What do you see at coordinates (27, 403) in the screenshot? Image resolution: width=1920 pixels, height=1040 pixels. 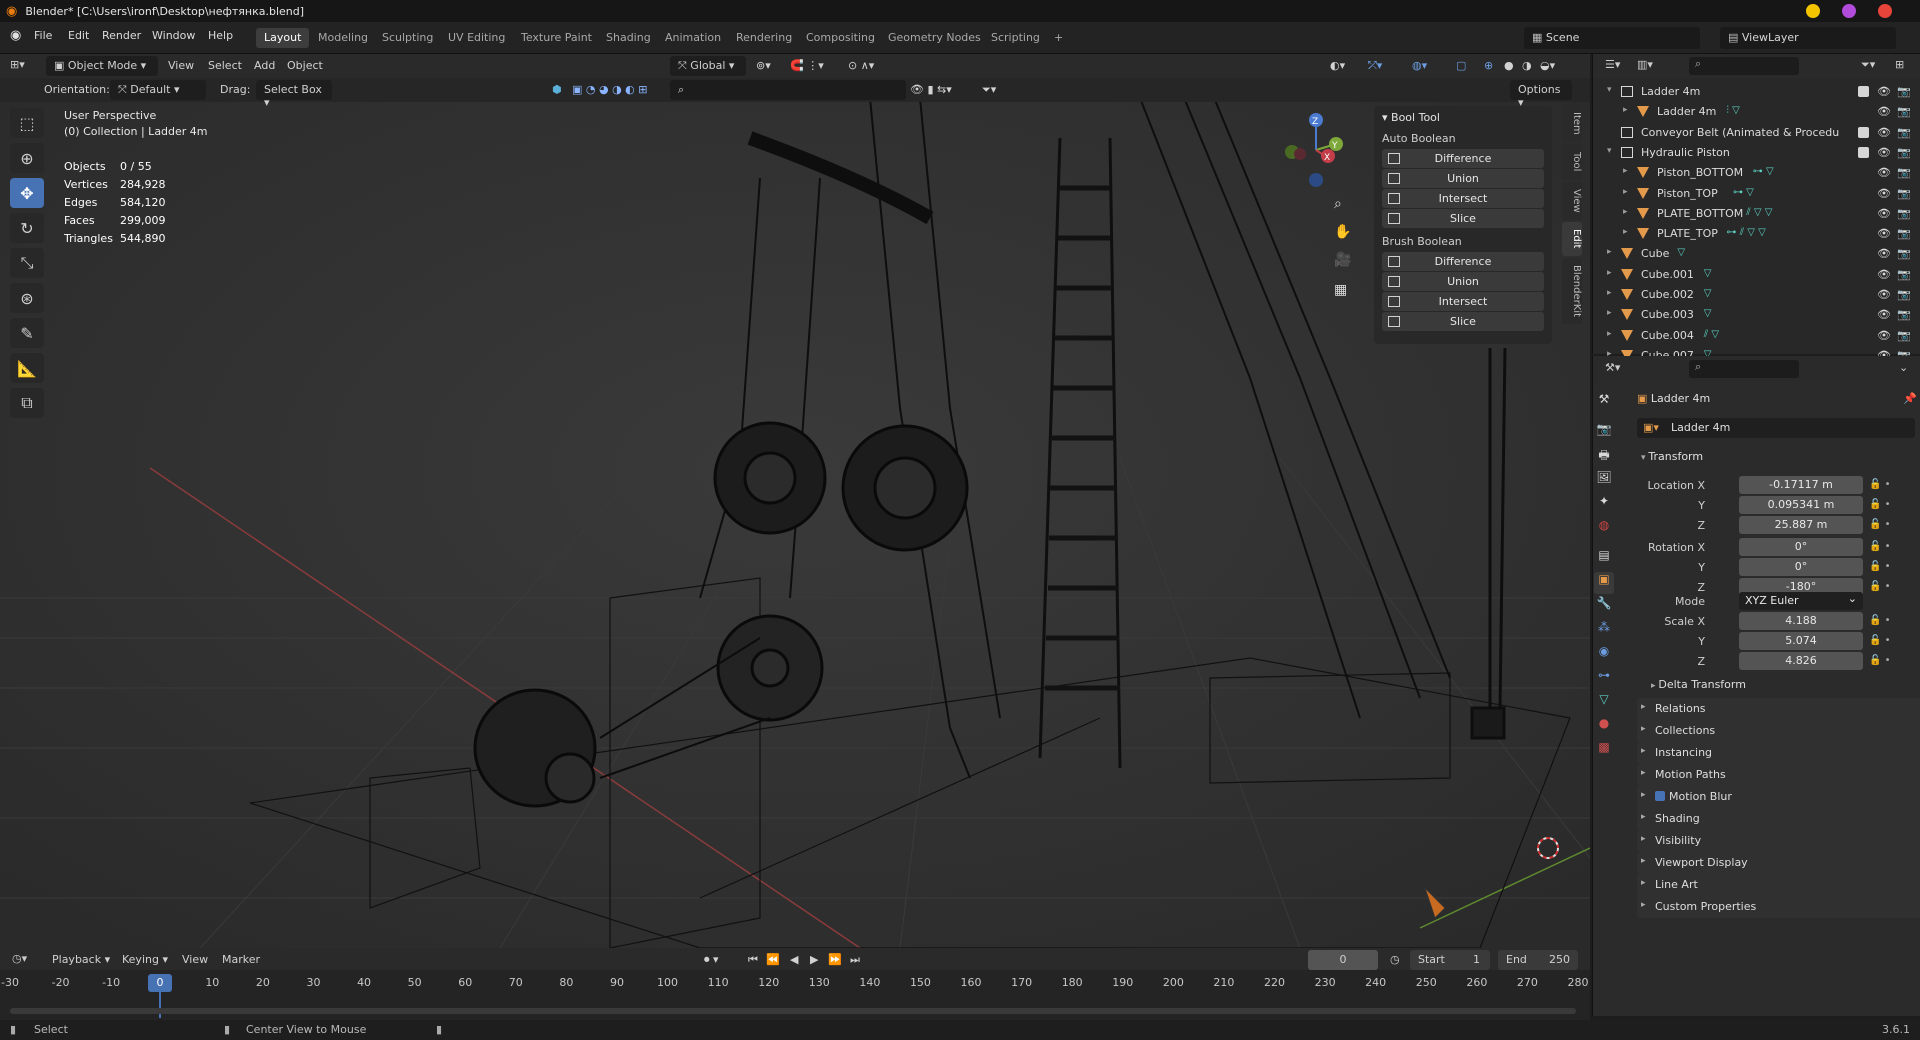 I see `add-cube-tool: ⧉` at bounding box center [27, 403].